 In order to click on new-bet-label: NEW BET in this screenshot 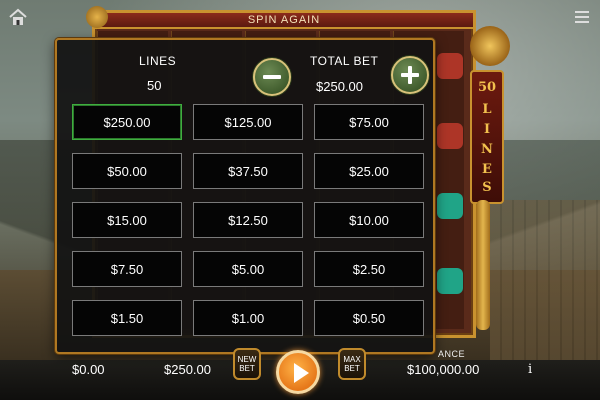, I will do `click(247, 364)`.